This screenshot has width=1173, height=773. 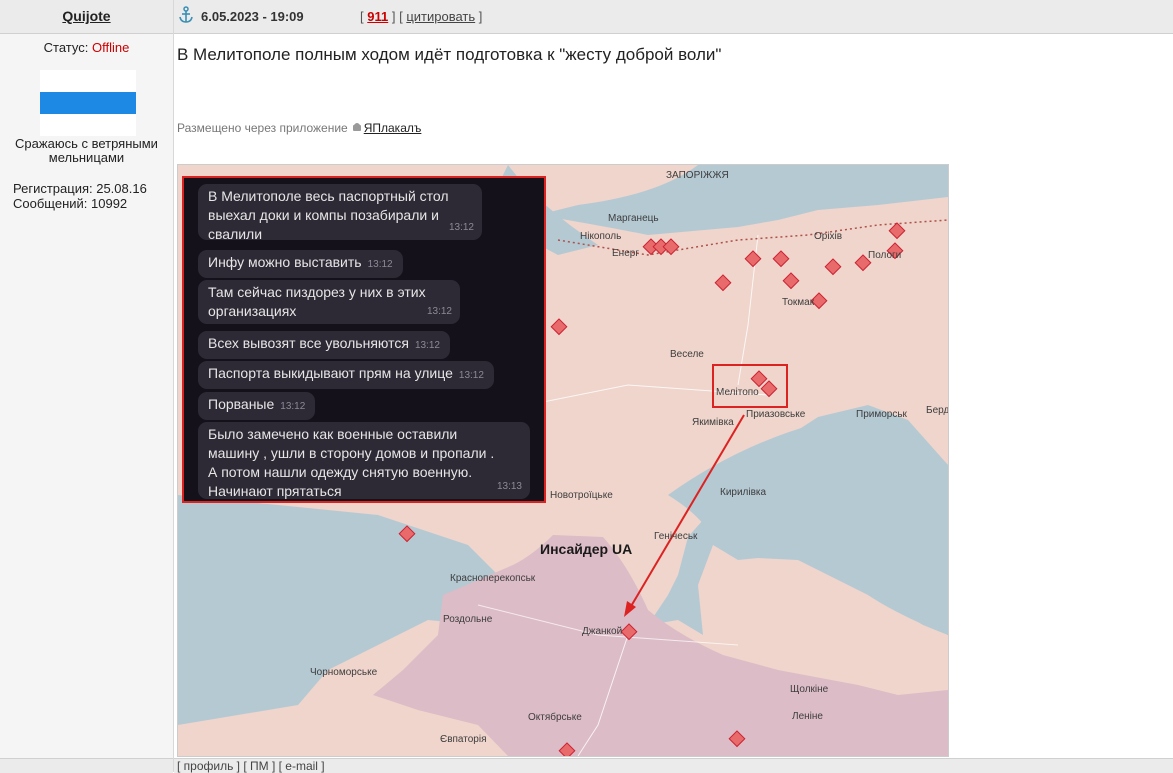 What do you see at coordinates (937, 410) in the screenshot?
I see `label-berdiansk: Берд` at bounding box center [937, 410].